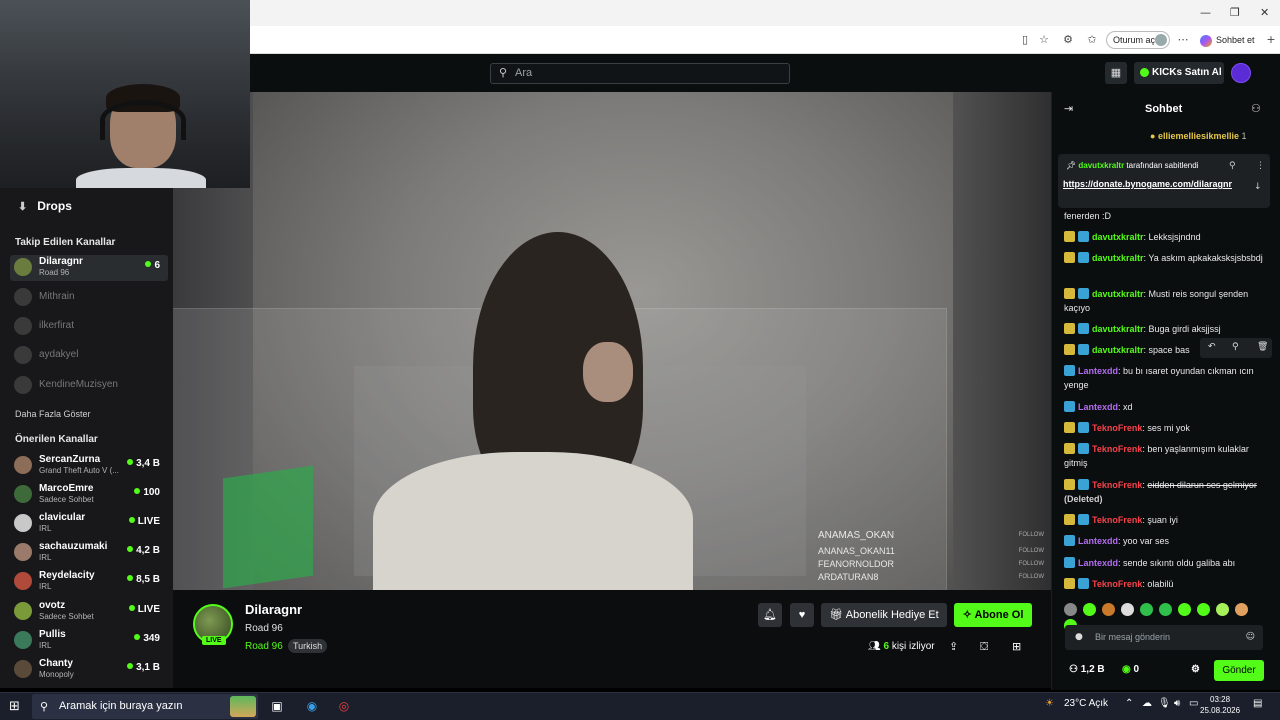 The height and width of the screenshot is (720, 1280). What do you see at coordinates (1220, 705) in the screenshot?
I see `clock: 03:28 25.08.2026` at bounding box center [1220, 705].